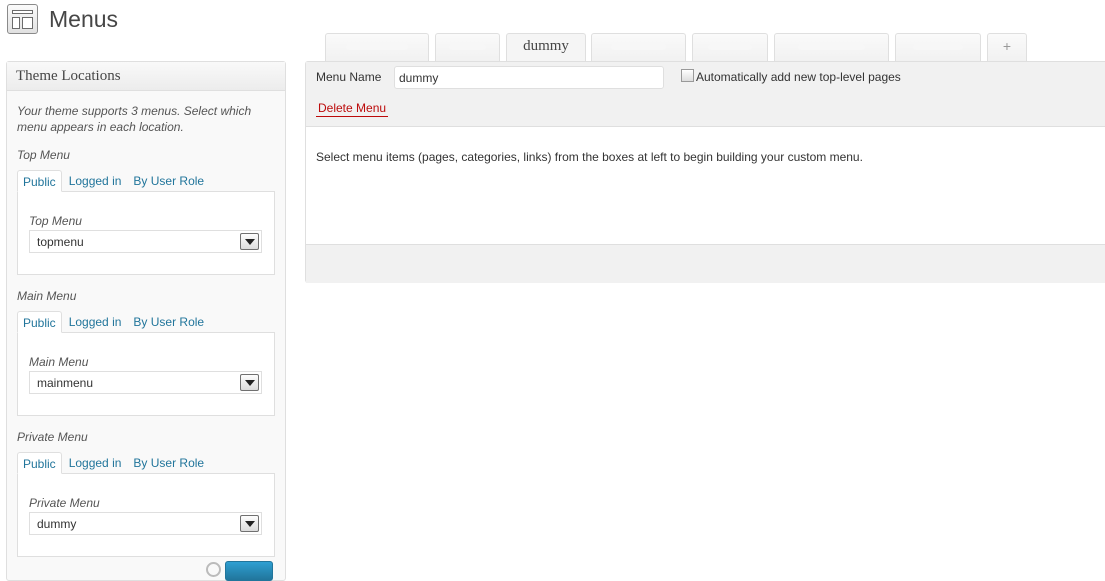 This screenshot has width=1105, height=581. I want to click on tab-panel: Top Menu topmenu, so click(146, 233).